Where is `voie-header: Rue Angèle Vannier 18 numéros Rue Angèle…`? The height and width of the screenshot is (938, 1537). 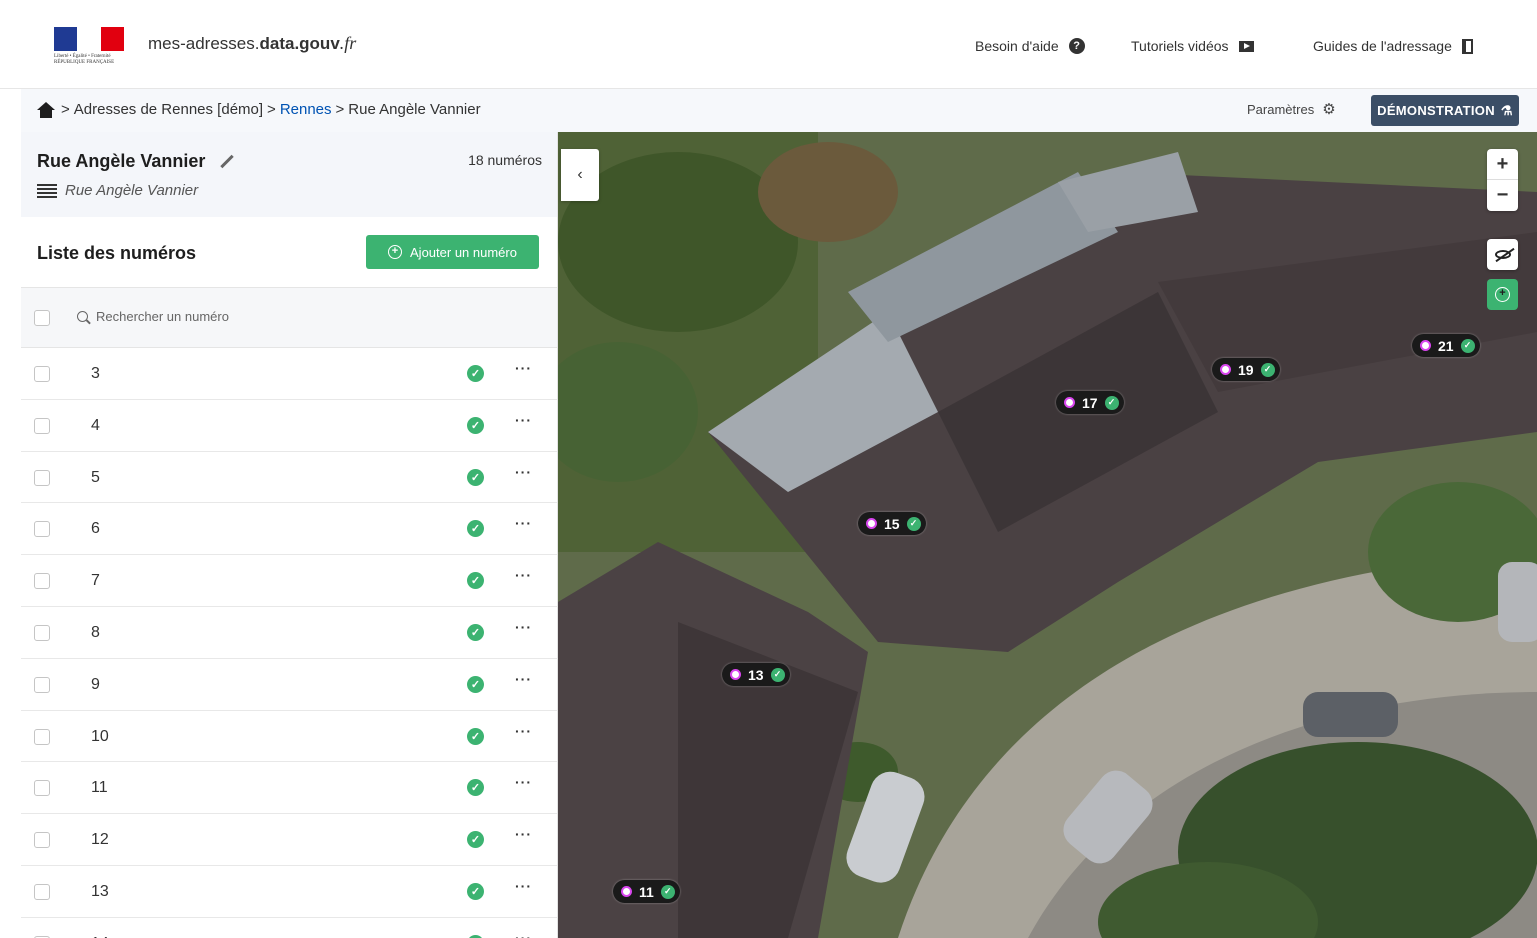 voie-header: Rue Angèle Vannier 18 numéros Rue Angèle… is located at coordinates (289, 174).